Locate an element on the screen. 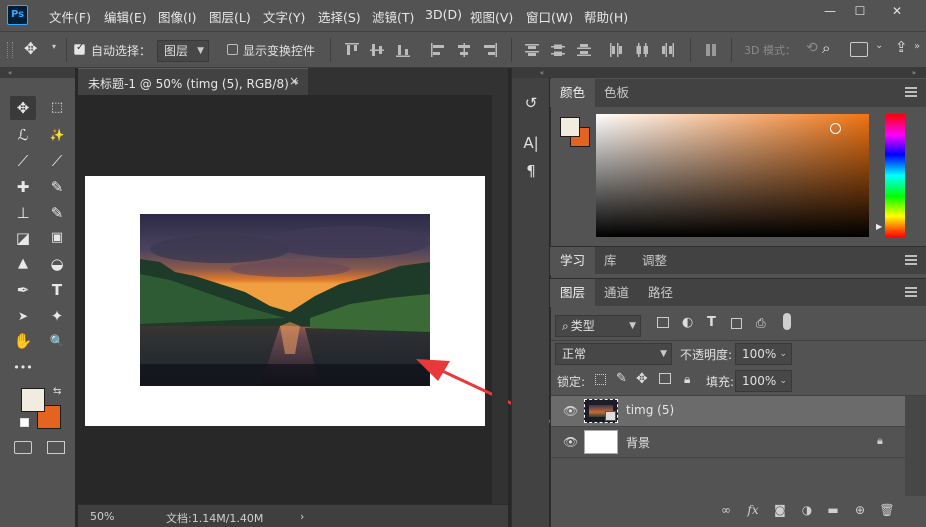 Image resolution: width=926 pixels, height=527 pixels. lasso-tool-icon: ℒ is located at coordinates (23, 135).